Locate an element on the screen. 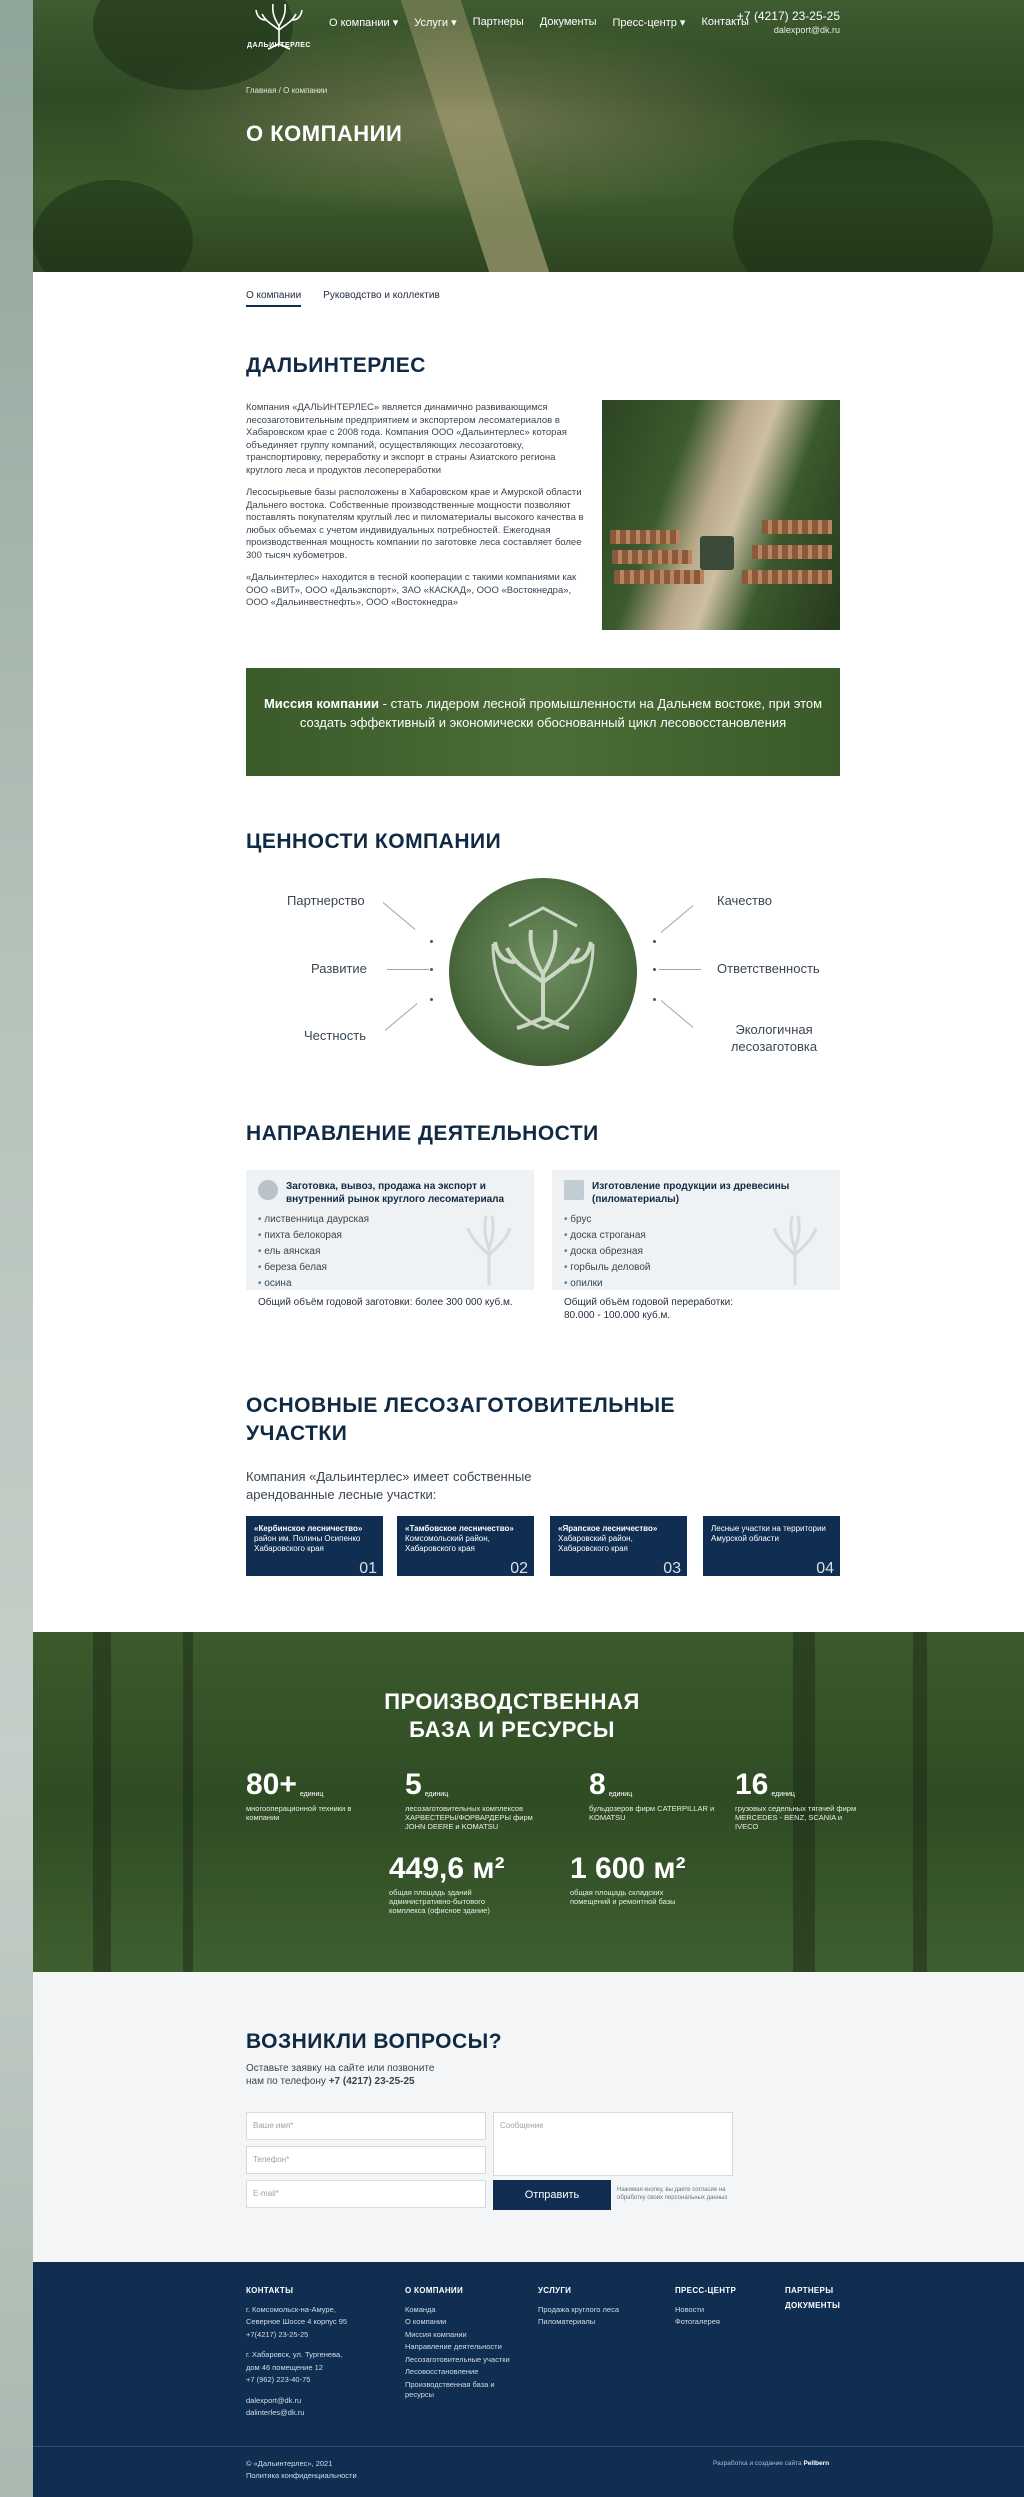 The image size is (1024, 2497). footer-email: dalinterles@dk.ru is located at coordinates (306, 2413).